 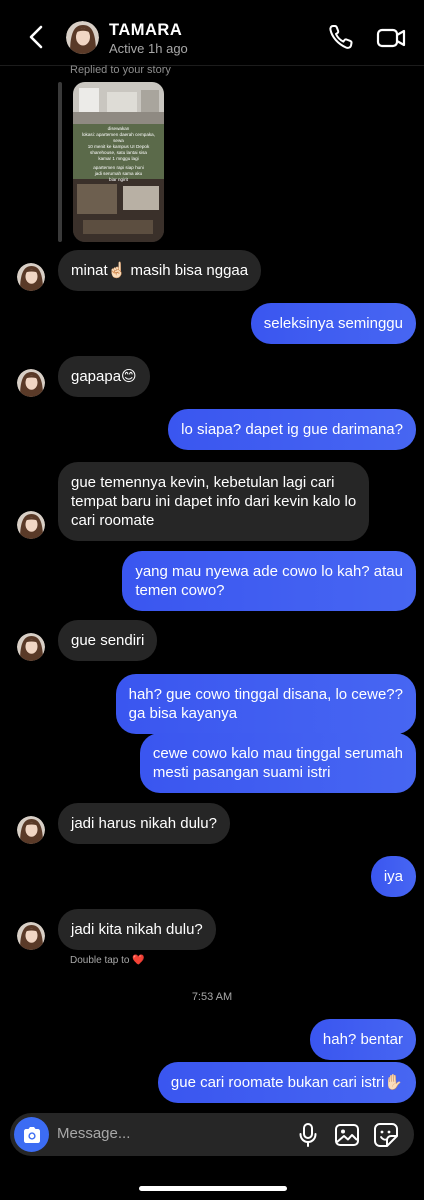 I want to click on message-line: gue temennya kevin, kebetulan lagi cari, so click(x=203, y=482).